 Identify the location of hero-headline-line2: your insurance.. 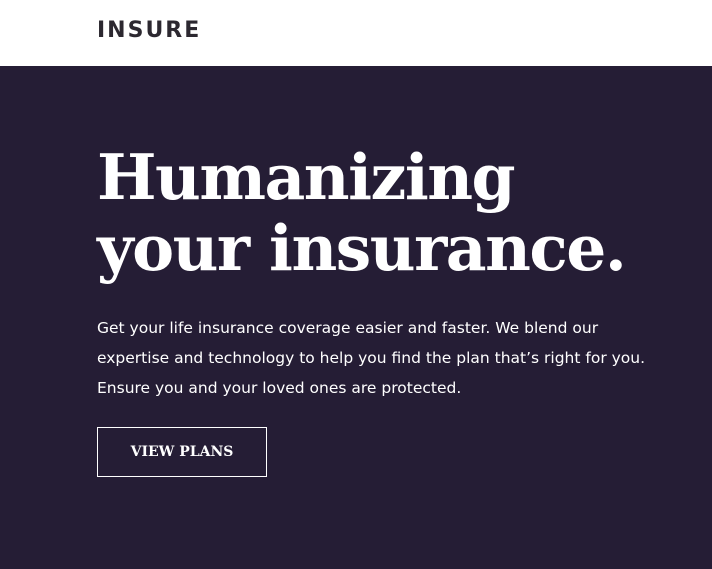
(362, 248).